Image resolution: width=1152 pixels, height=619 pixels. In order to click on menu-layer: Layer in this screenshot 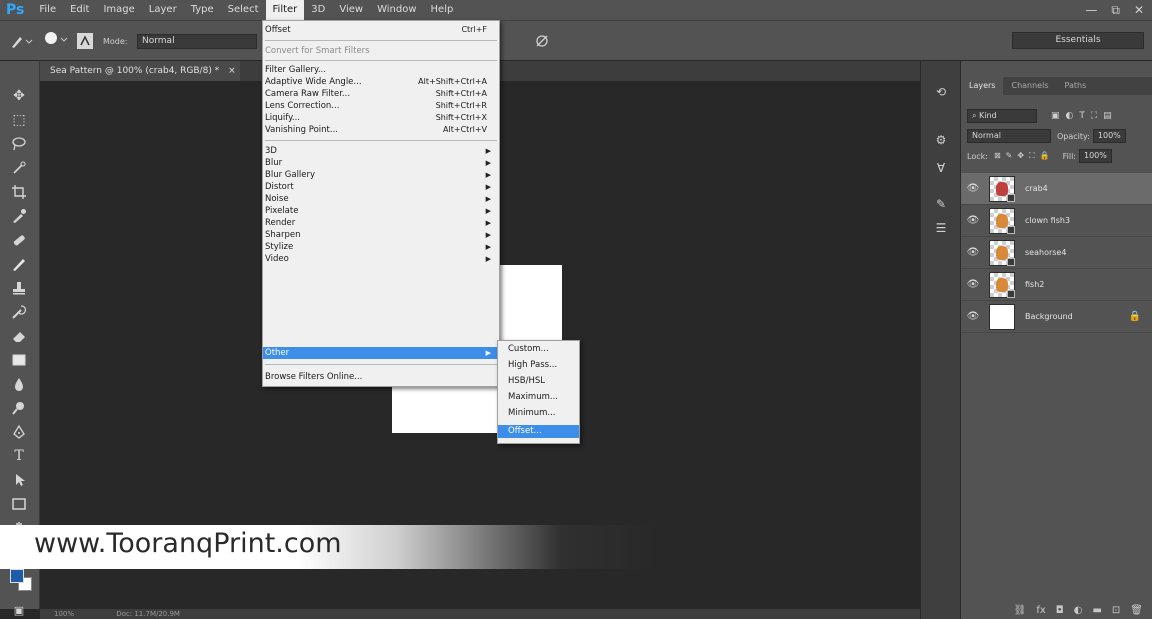, I will do `click(163, 10)`.